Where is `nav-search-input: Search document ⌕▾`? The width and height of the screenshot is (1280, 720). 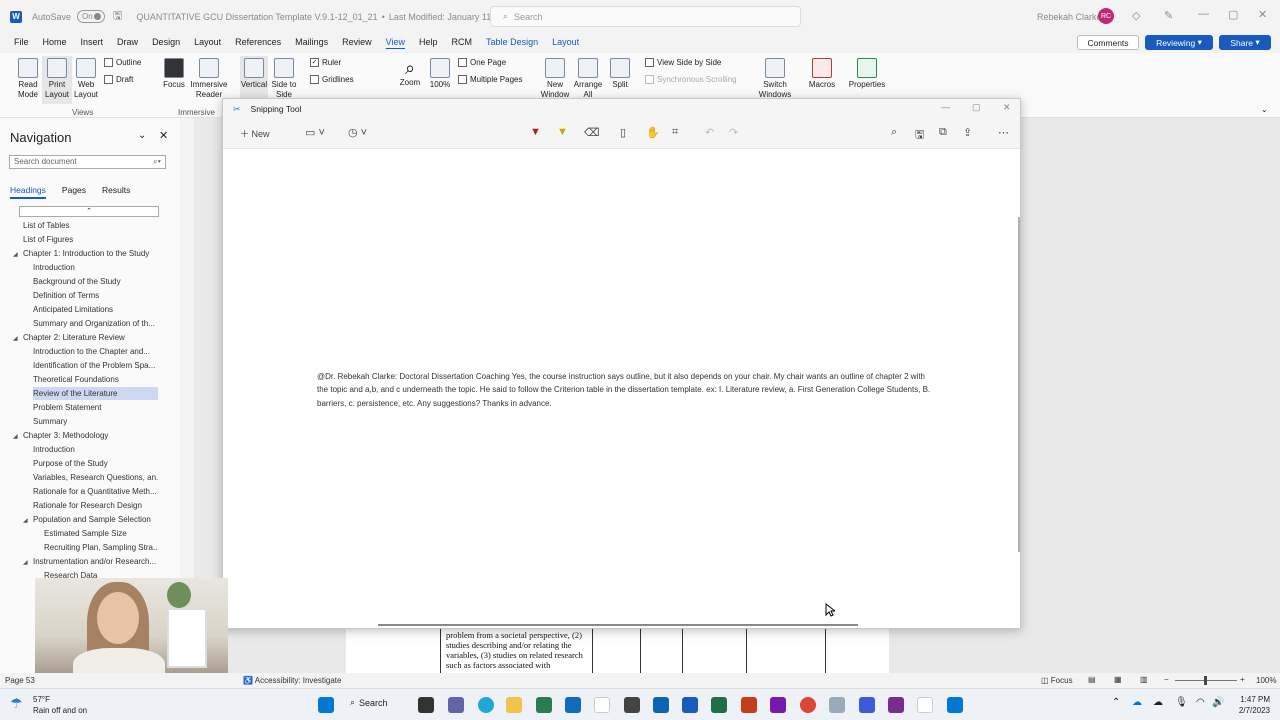
nav-search-input: Search document ⌕▾ is located at coordinates (87, 162).